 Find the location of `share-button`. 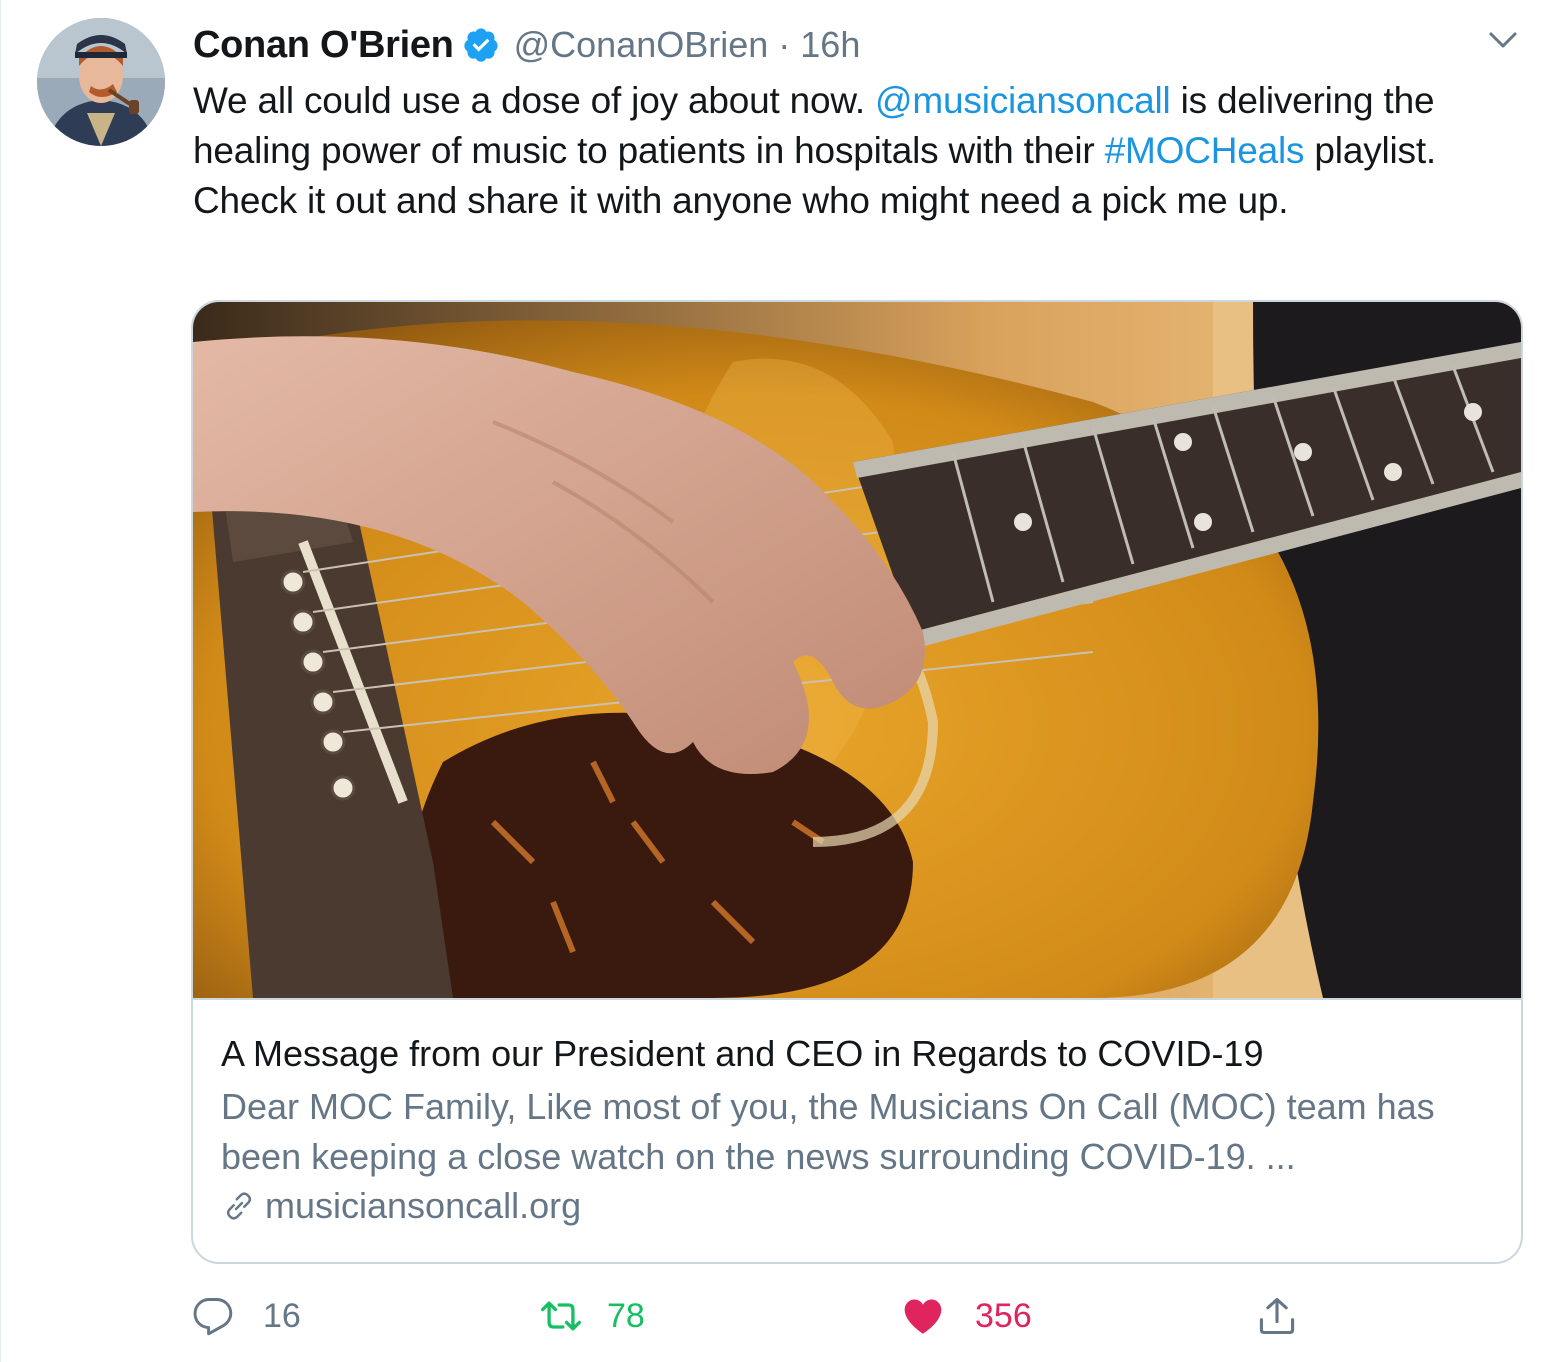

share-button is located at coordinates (1277, 1316).